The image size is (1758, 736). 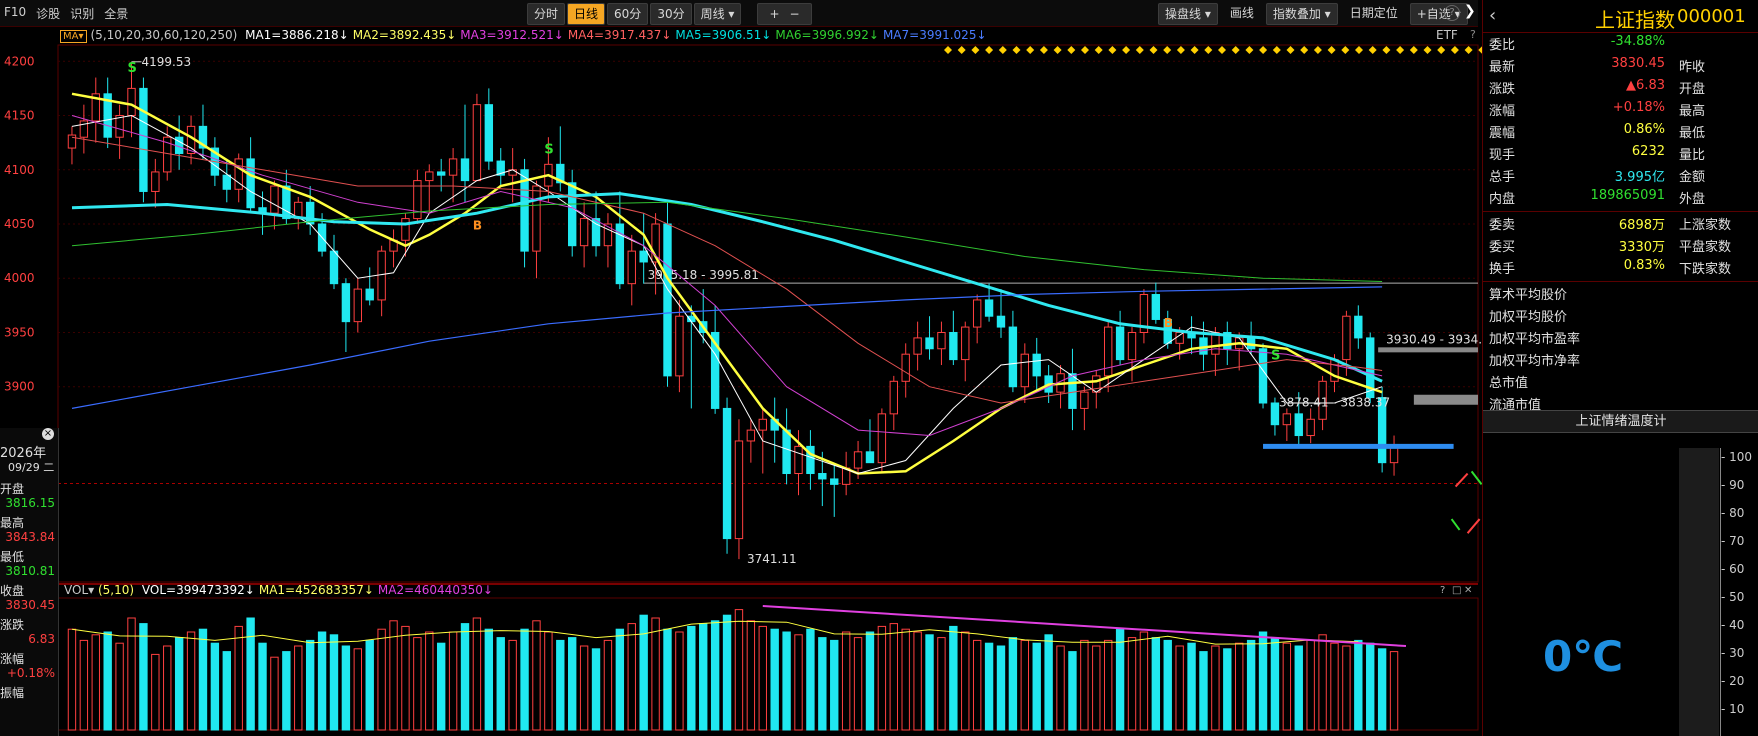 I want to click on gauge-tick: - 70, so click(x=1733, y=541).